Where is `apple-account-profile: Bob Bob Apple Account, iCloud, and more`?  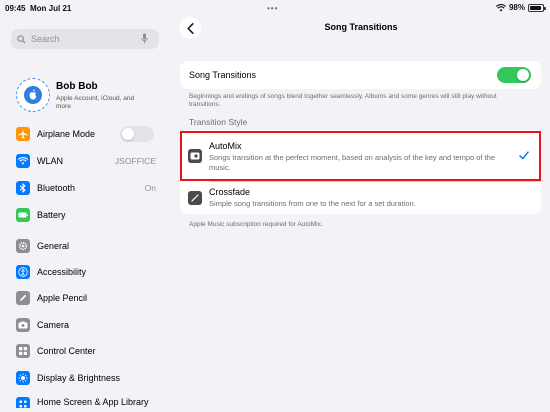
apple-account-profile: Bob Bob Apple Account, iCloud, and more is located at coordinates (91, 96).